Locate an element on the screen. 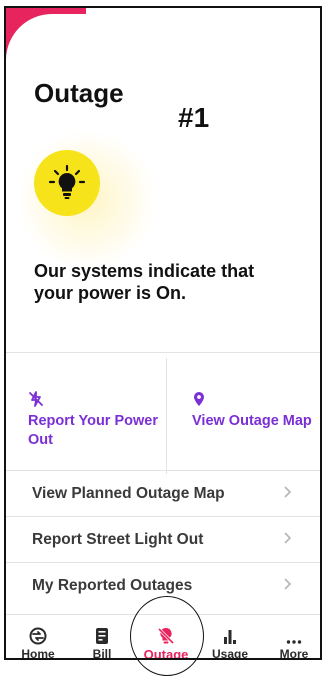 This screenshot has width=328, height=676. tile-divider is located at coordinates (166, 416).